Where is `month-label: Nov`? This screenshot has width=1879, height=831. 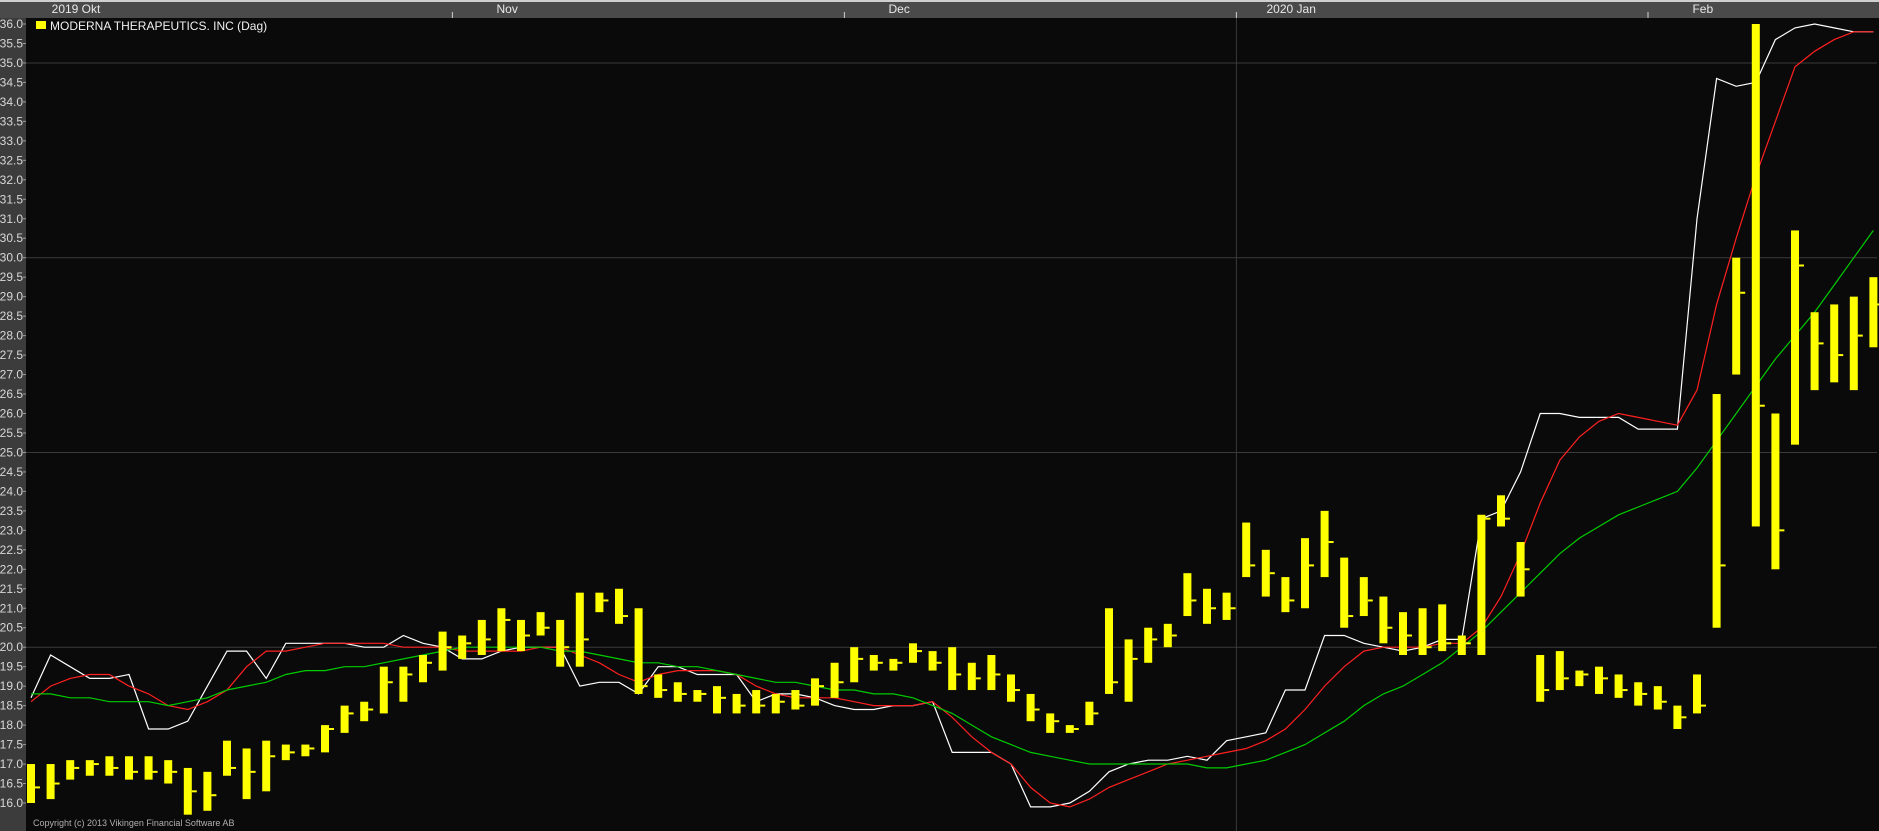 month-label: Nov is located at coordinates (507, 9).